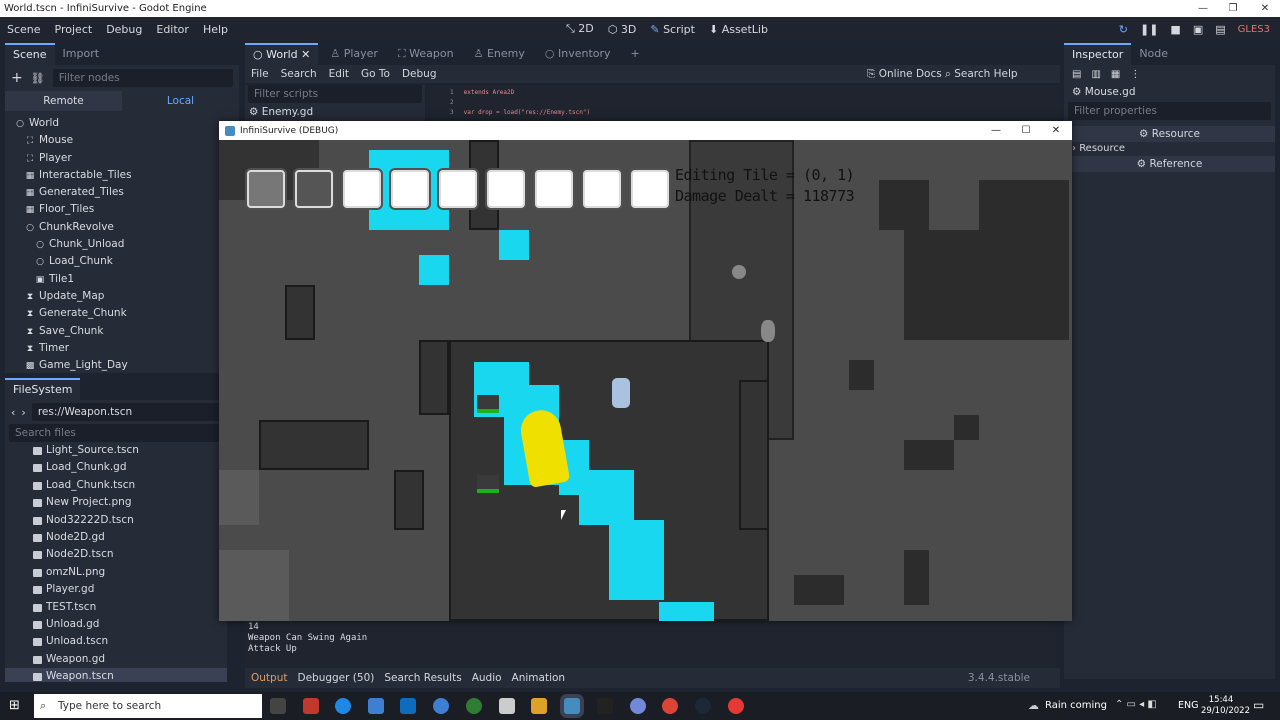 This screenshot has height=720, width=1280. What do you see at coordinates (1098, 54) in the screenshot?
I see `tab-inspector: Inspector` at bounding box center [1098, 54].